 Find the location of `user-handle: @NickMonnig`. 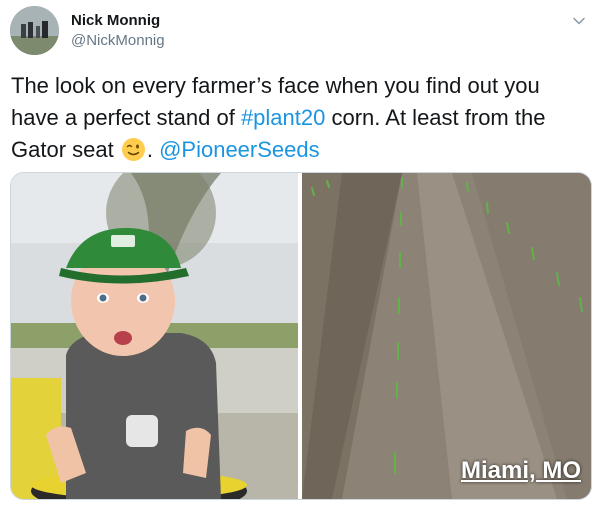

user-handle: @NickMonnig is located at coordinates (118, 40).